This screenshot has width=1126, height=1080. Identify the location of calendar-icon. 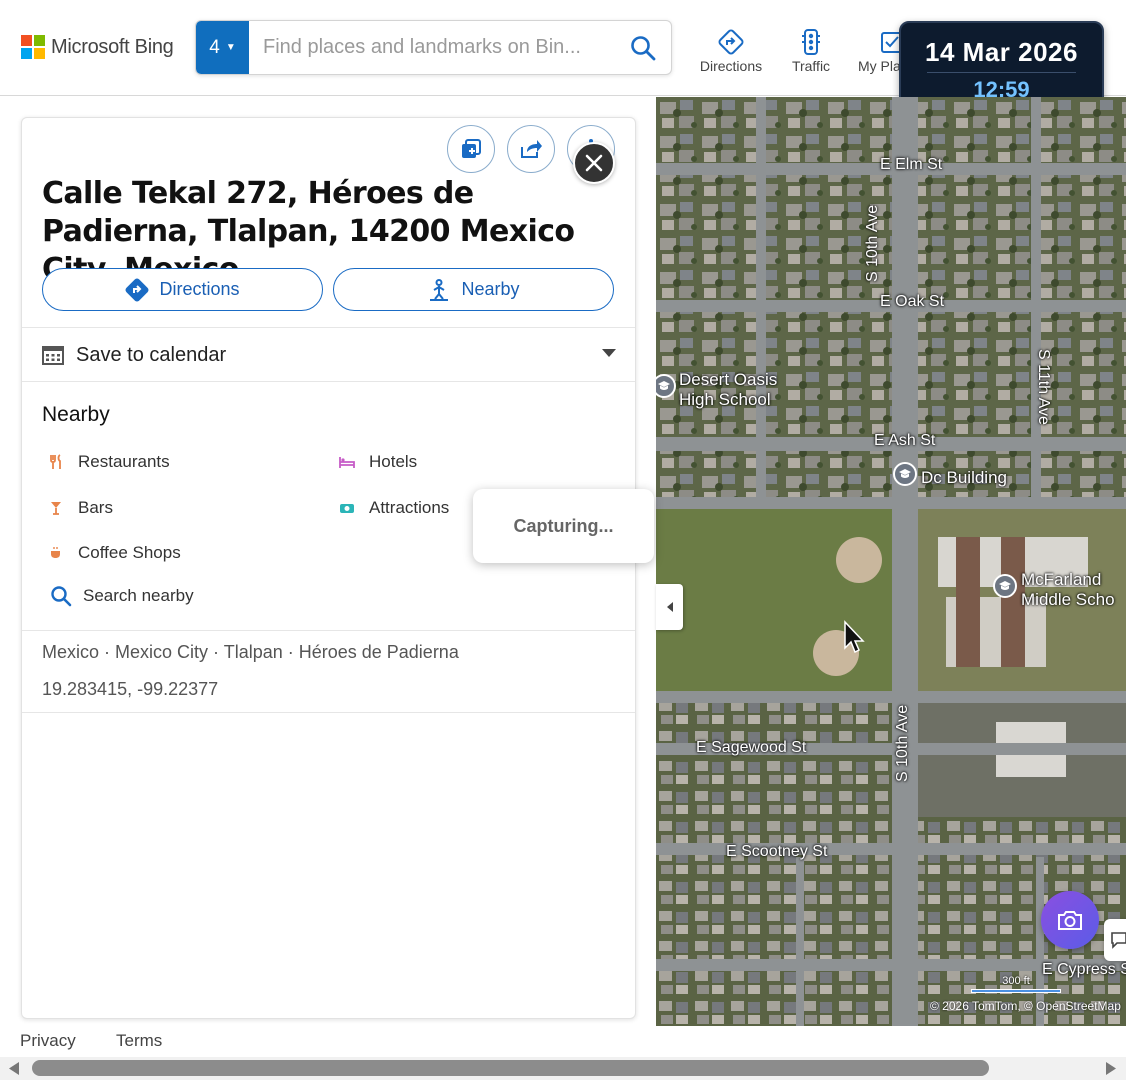
(53, 355).